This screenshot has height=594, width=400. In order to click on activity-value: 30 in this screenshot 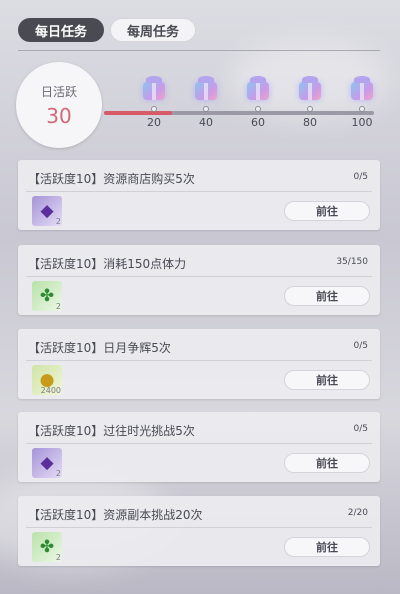, I will do `click(59, 115)`.